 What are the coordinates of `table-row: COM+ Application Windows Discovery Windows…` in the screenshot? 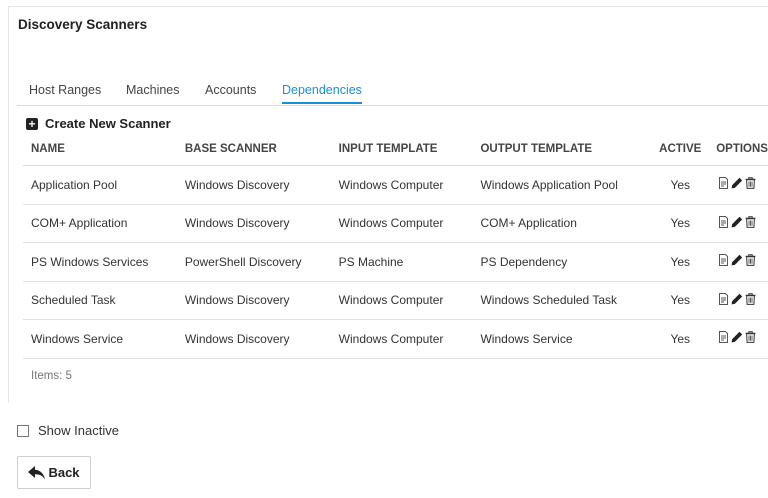 It's located at (395, 223).